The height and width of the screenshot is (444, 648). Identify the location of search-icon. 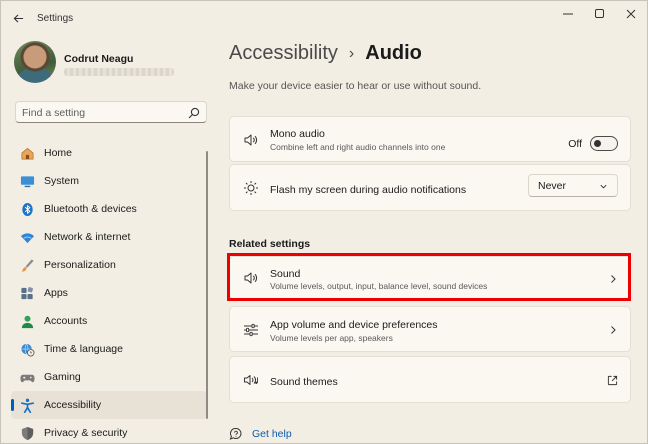
(194, 113).